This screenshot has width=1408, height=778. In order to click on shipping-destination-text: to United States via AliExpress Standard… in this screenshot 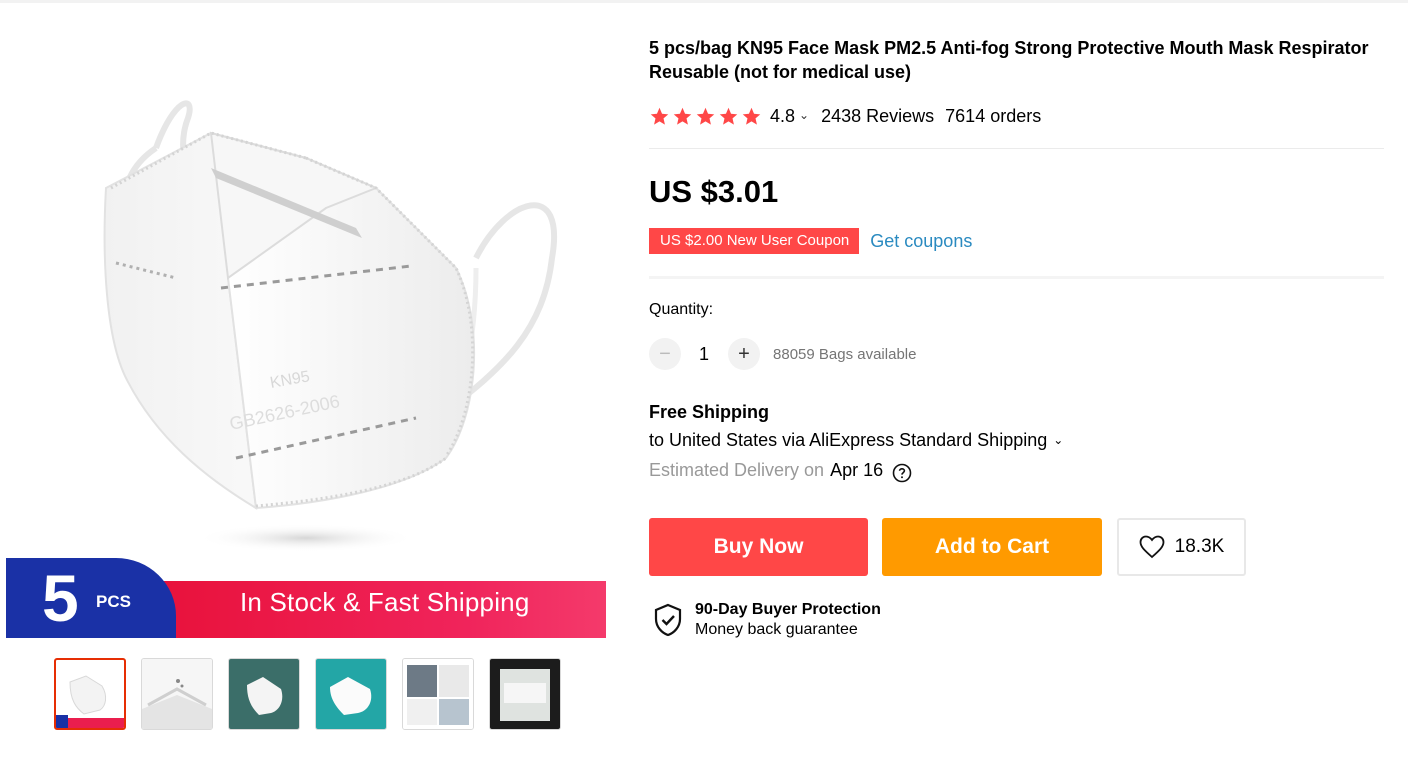, I will do `click(848, 440)`.